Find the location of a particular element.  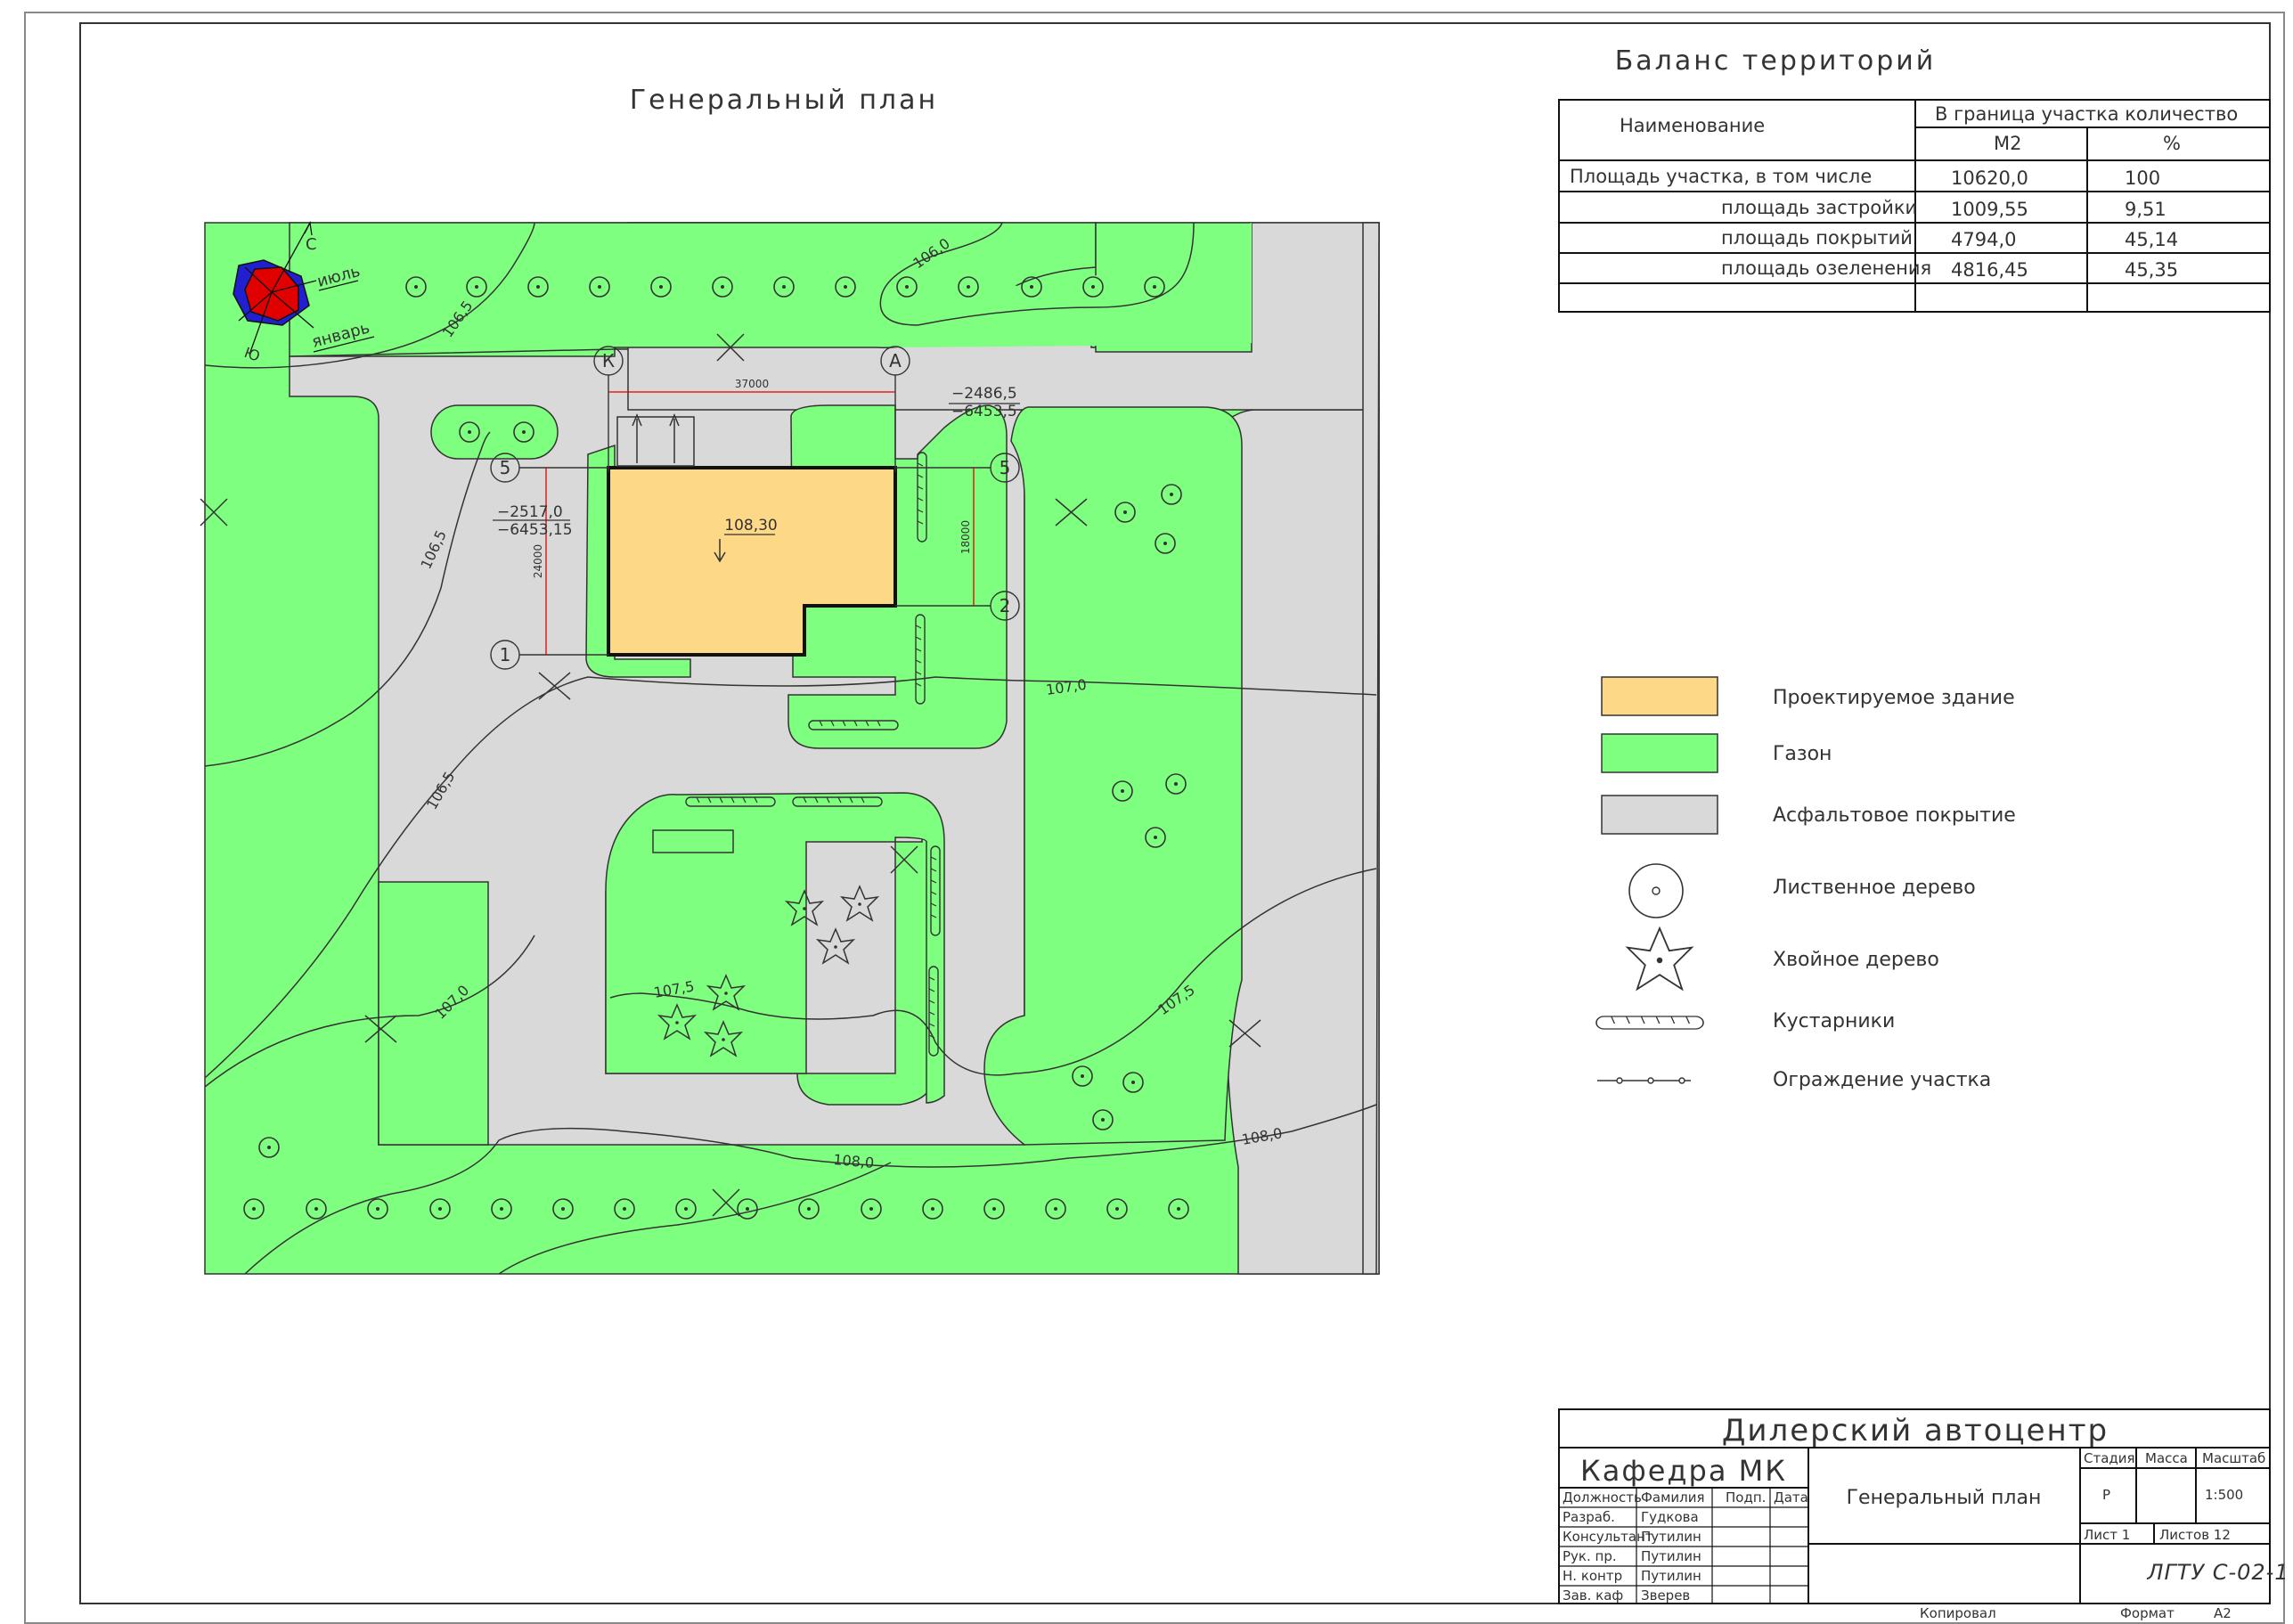

table-row-m2: 4816,45 is located at coordinates (1989, 270).